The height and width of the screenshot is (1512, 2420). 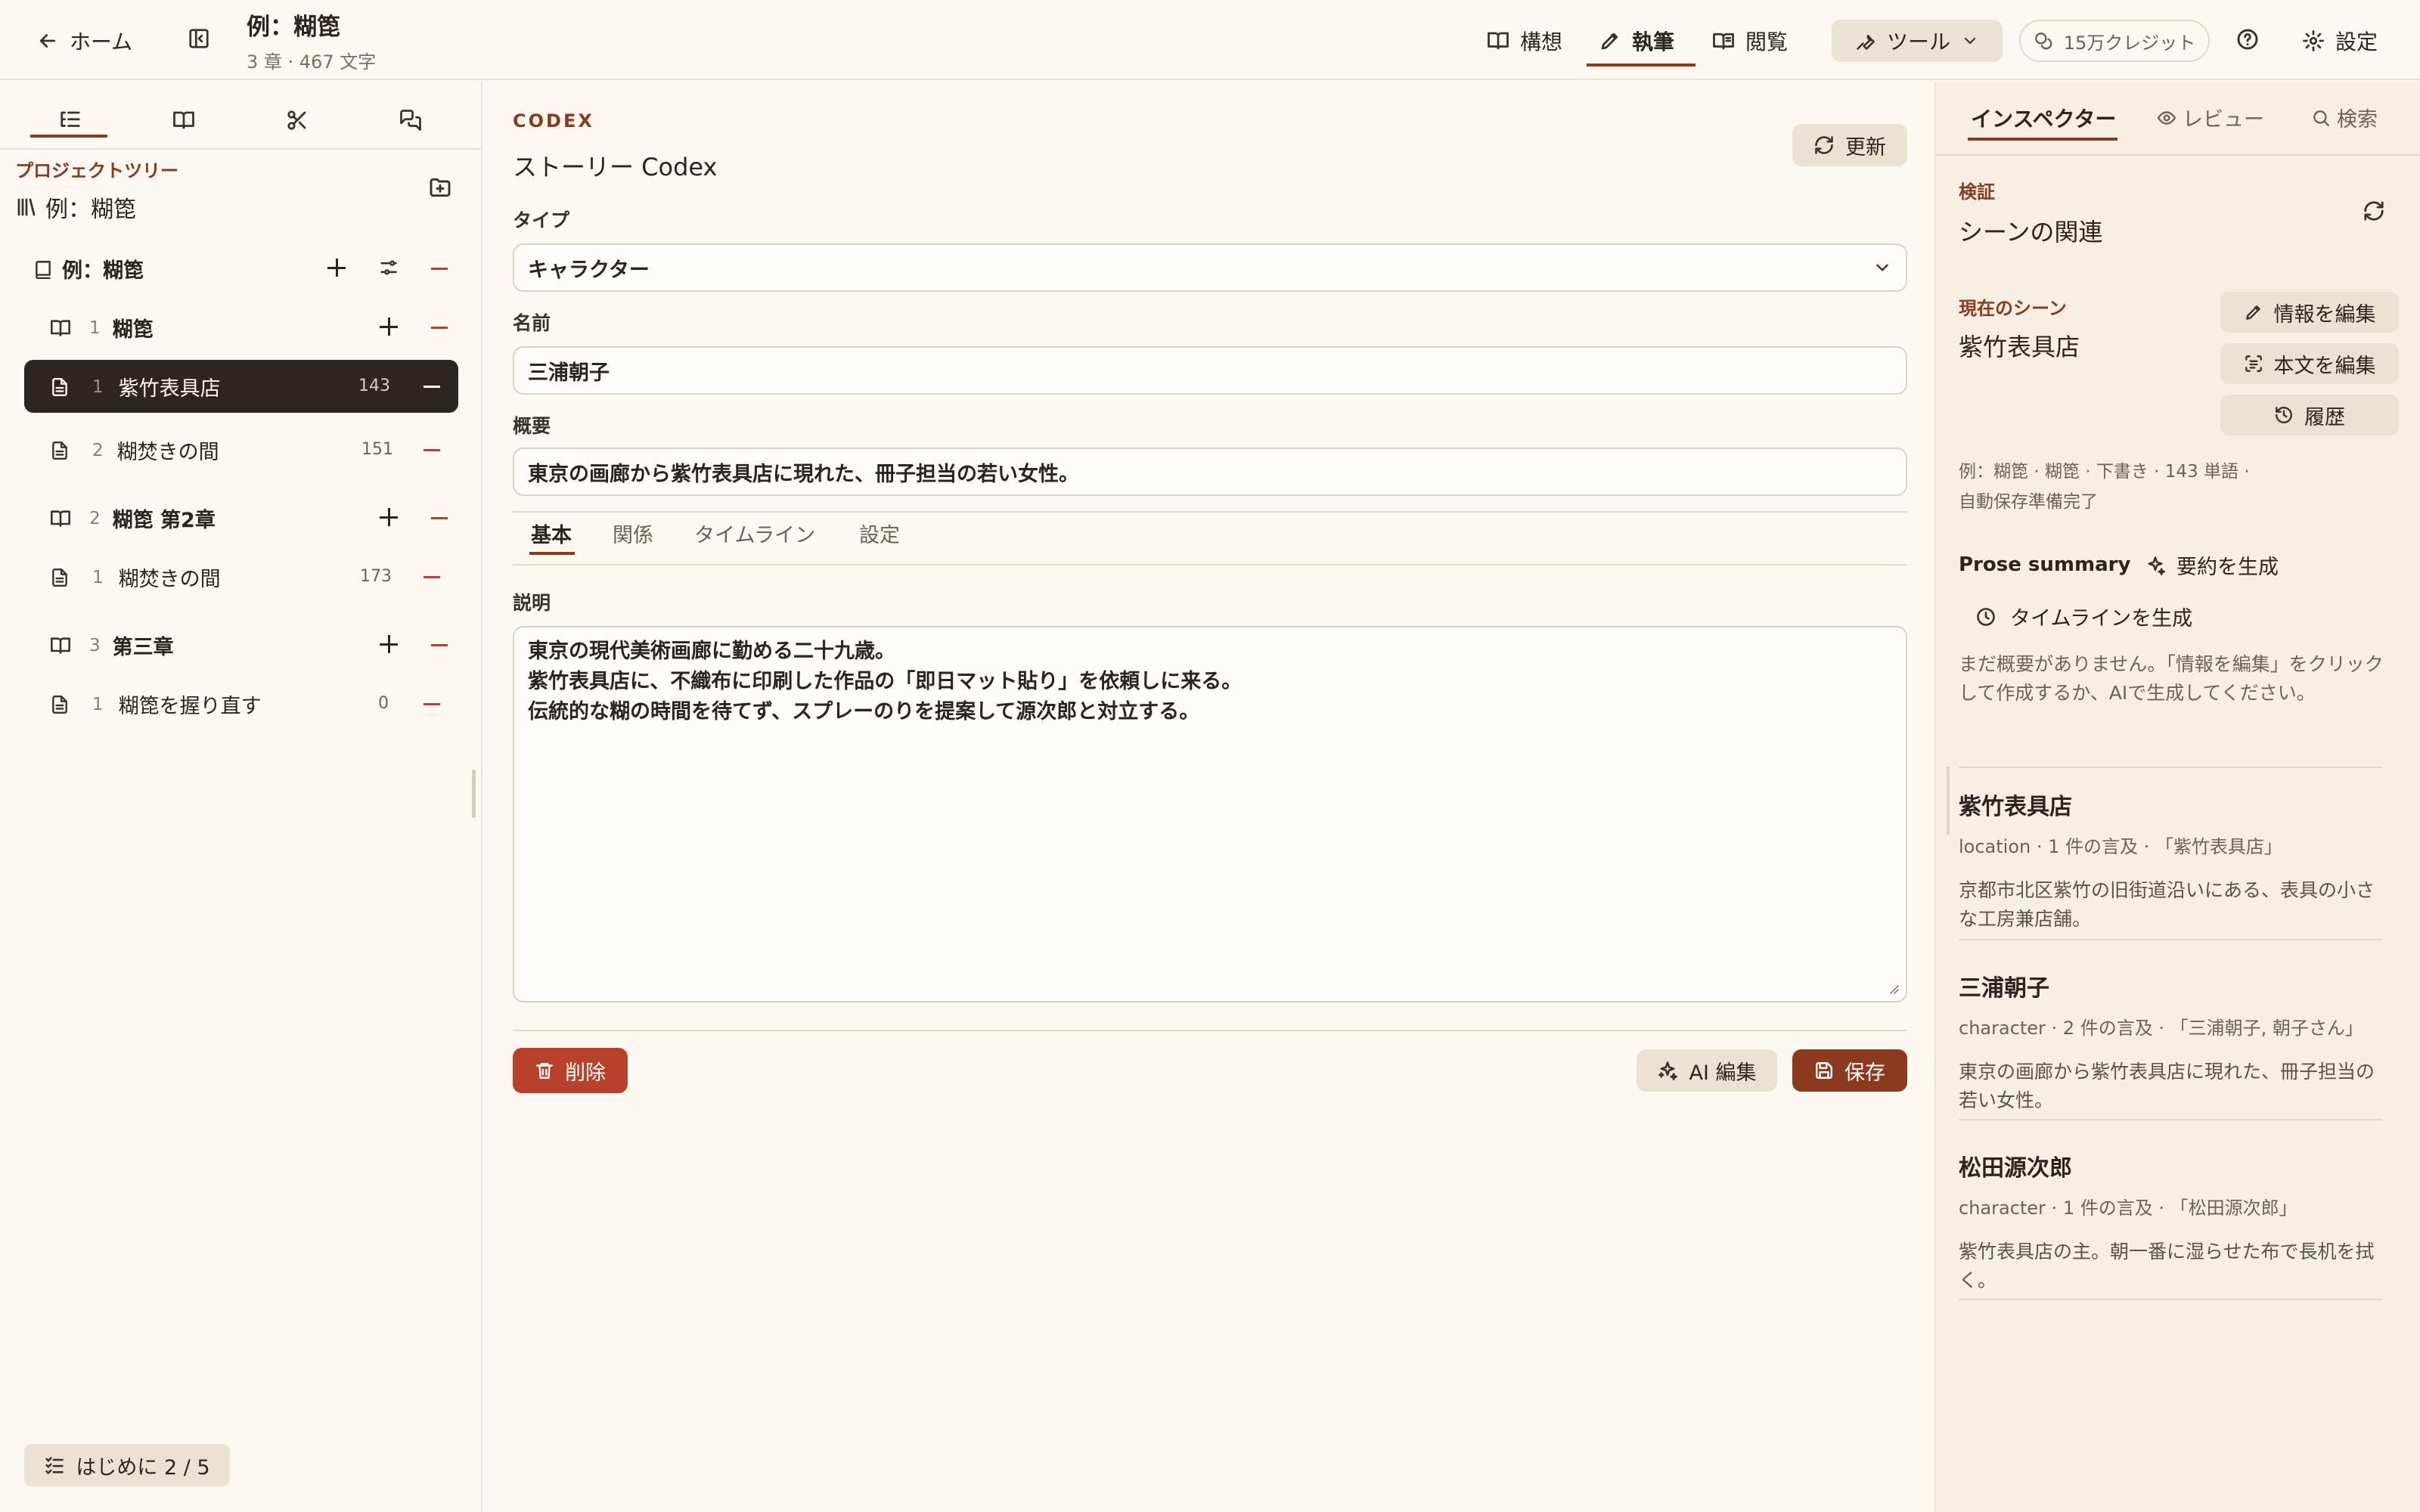 What do you see at coordinates (570, 1071) in the screenshot?
I see `delete-button: 削除` at bounding box center [570, 1071].